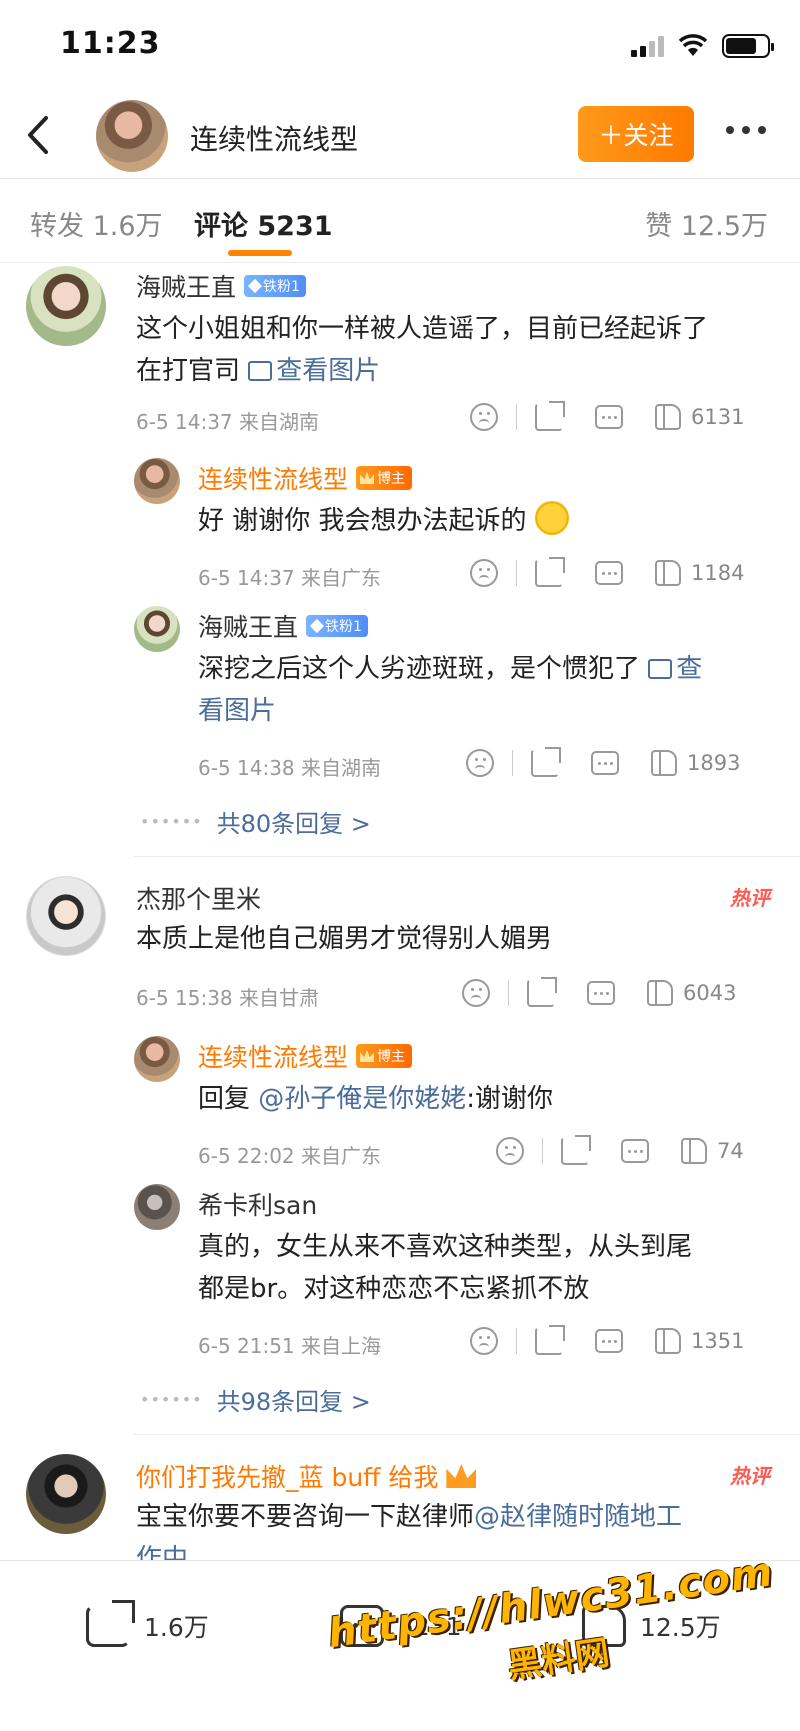 This screenshot has width=800, height=1731. What do you see at coordinates (746, 130) in the screenshot?
I see `more-icon` at bounding box center [746, 130].